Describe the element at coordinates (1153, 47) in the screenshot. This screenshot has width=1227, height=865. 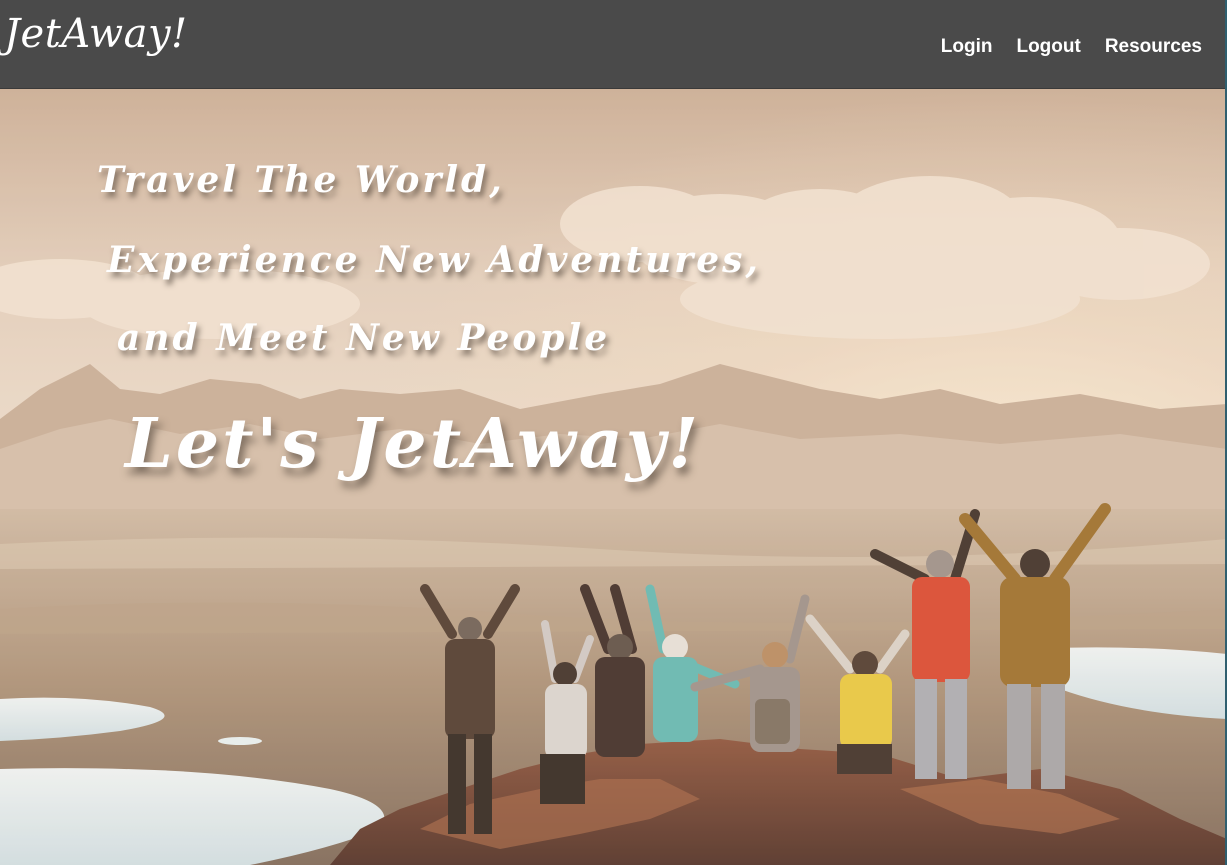
I see `nav-resources-link: Resources` at that location.